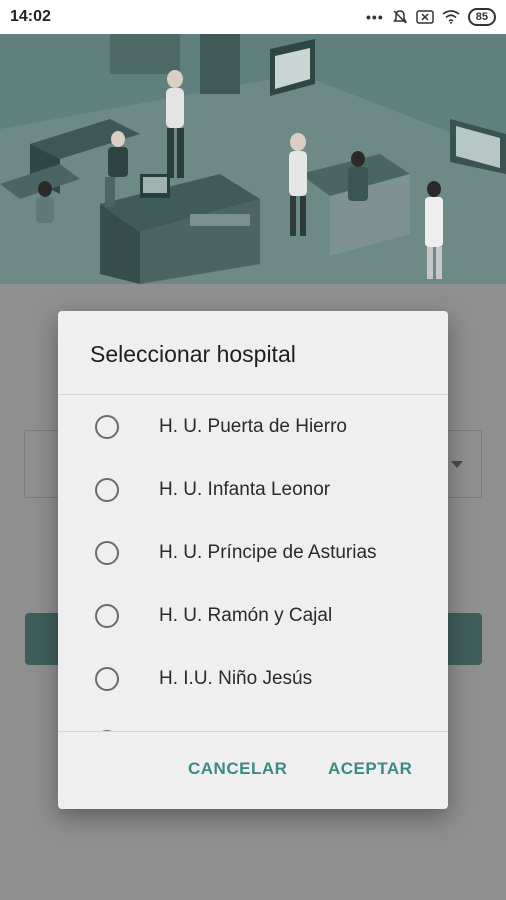  Describe the element at coordinates (245, 489) in the screenshot. I see `hospital-option-label: H. U. Infanta Leonor` at that location.